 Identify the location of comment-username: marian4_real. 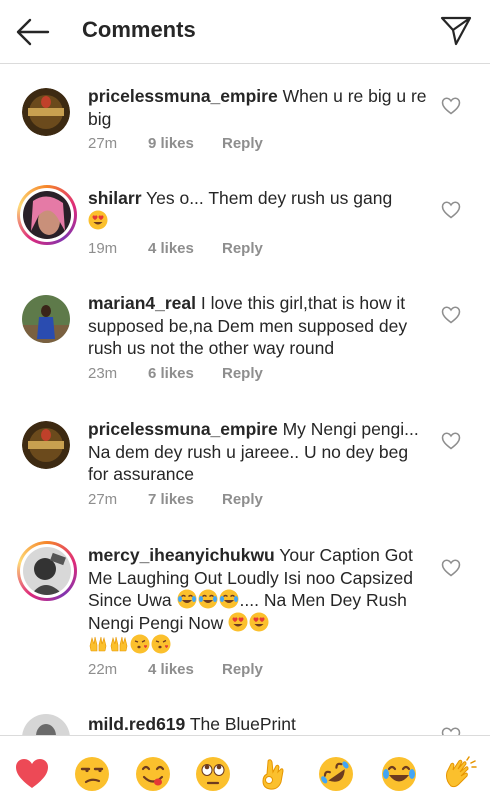
(142, 303).